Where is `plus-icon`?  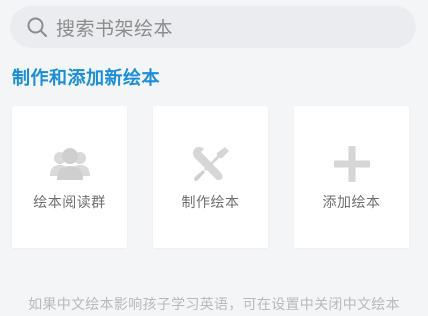
plus-icon is located at coordinates (351, 164).